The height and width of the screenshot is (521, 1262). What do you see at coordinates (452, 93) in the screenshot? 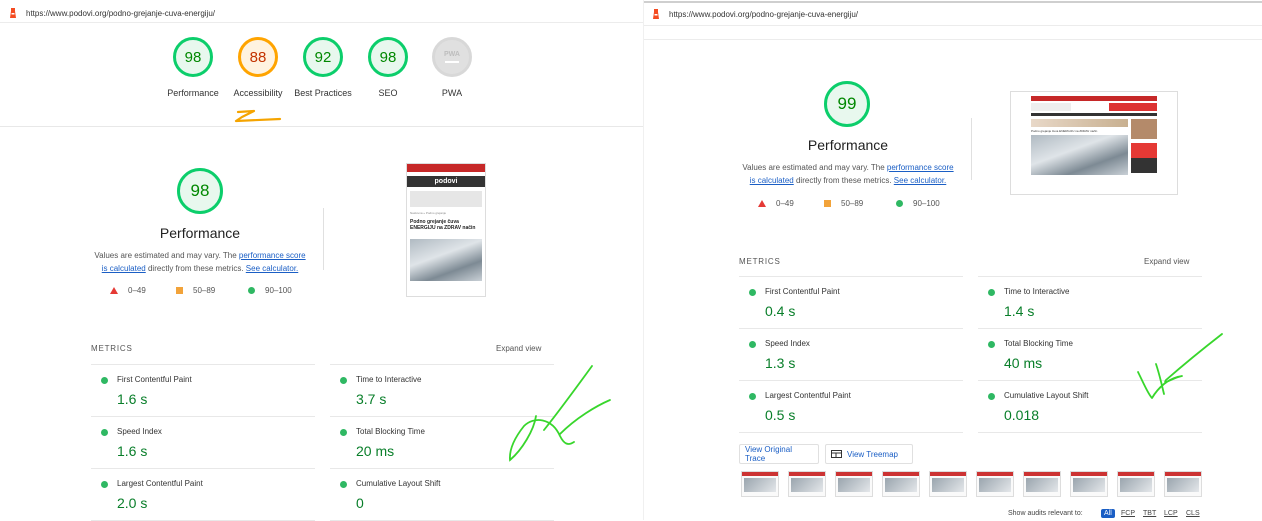
I see `left-gauge-label-pwa: PWA` at bounding box center [452, 93].